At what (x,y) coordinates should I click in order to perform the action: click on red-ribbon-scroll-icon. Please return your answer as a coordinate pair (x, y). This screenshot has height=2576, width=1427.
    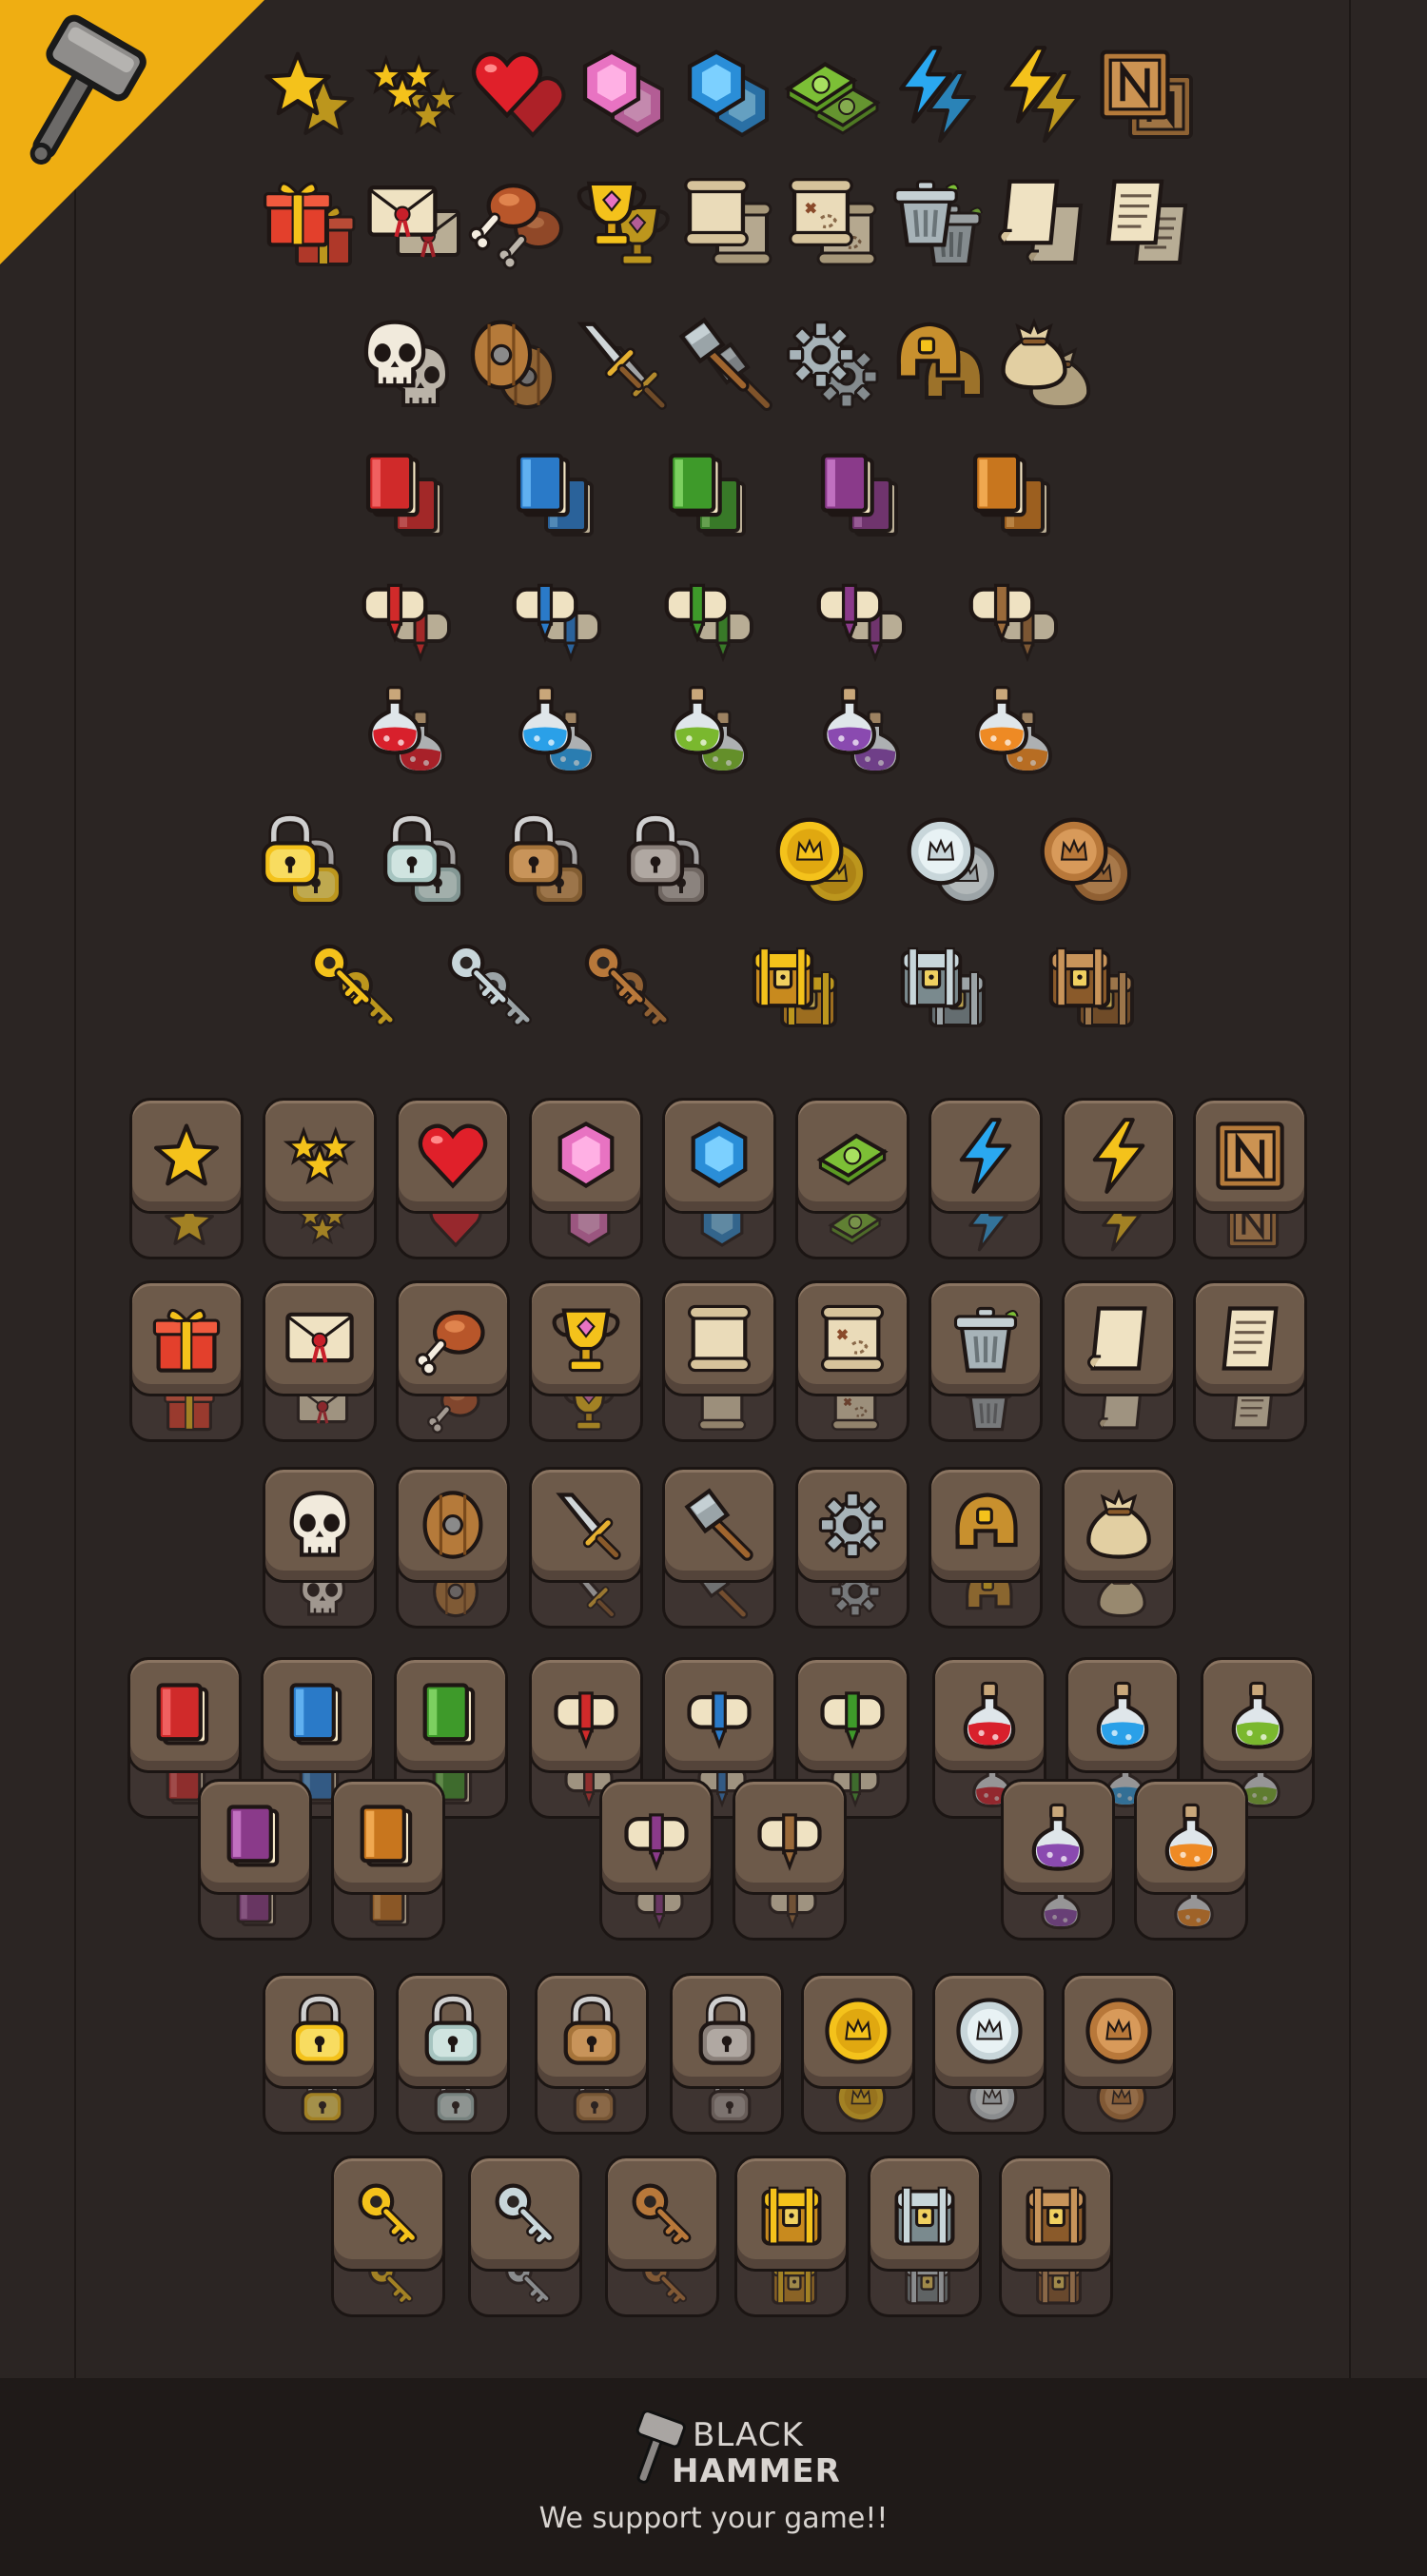
    Looking at the image, I should click on (586, 1715).